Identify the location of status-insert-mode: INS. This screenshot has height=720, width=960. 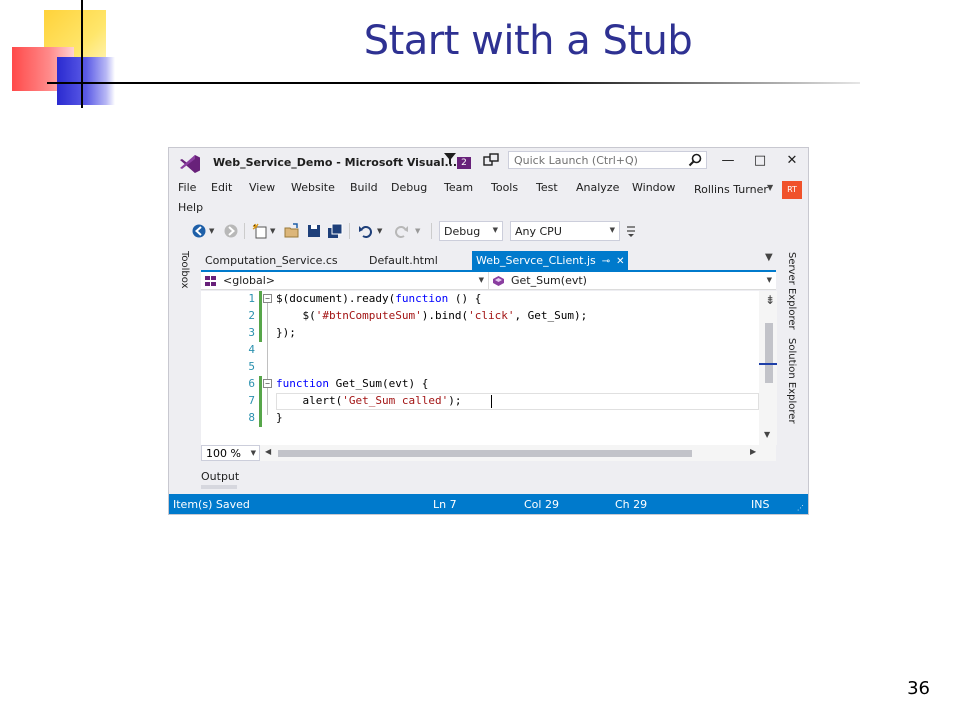
(760, 504).